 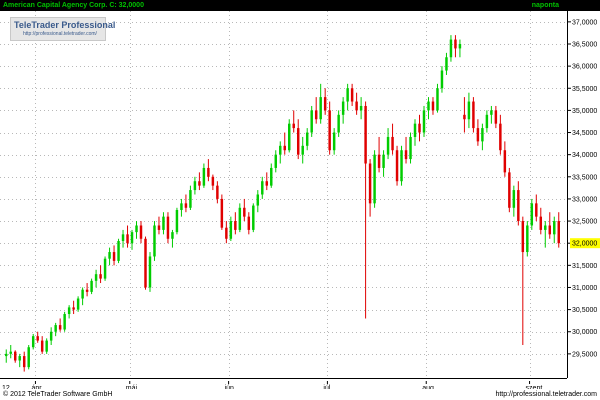 What do you see at coordinates (546, 394) in the screenshot?
I see `footer-url: http://professional.teletrader.com` at bounding box center [546, 394].